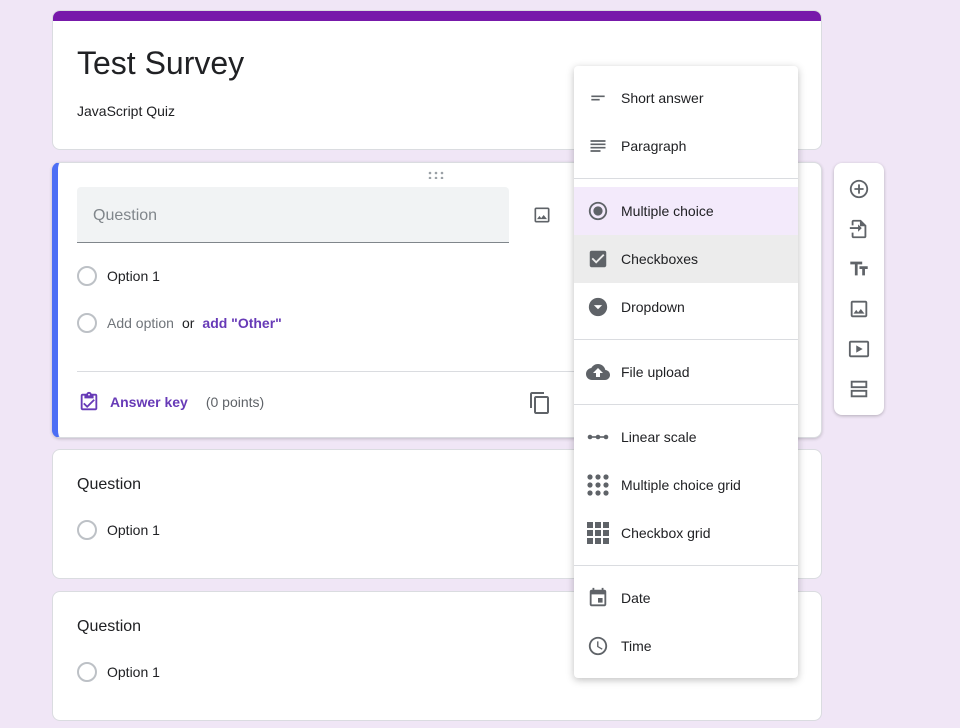 The width and height of the screenshot is (960, 728). What do you see at coordinates (654, 146) in the screenshot?
I see `menu-item-label: Paragraph` at bounding box center [654, 146].